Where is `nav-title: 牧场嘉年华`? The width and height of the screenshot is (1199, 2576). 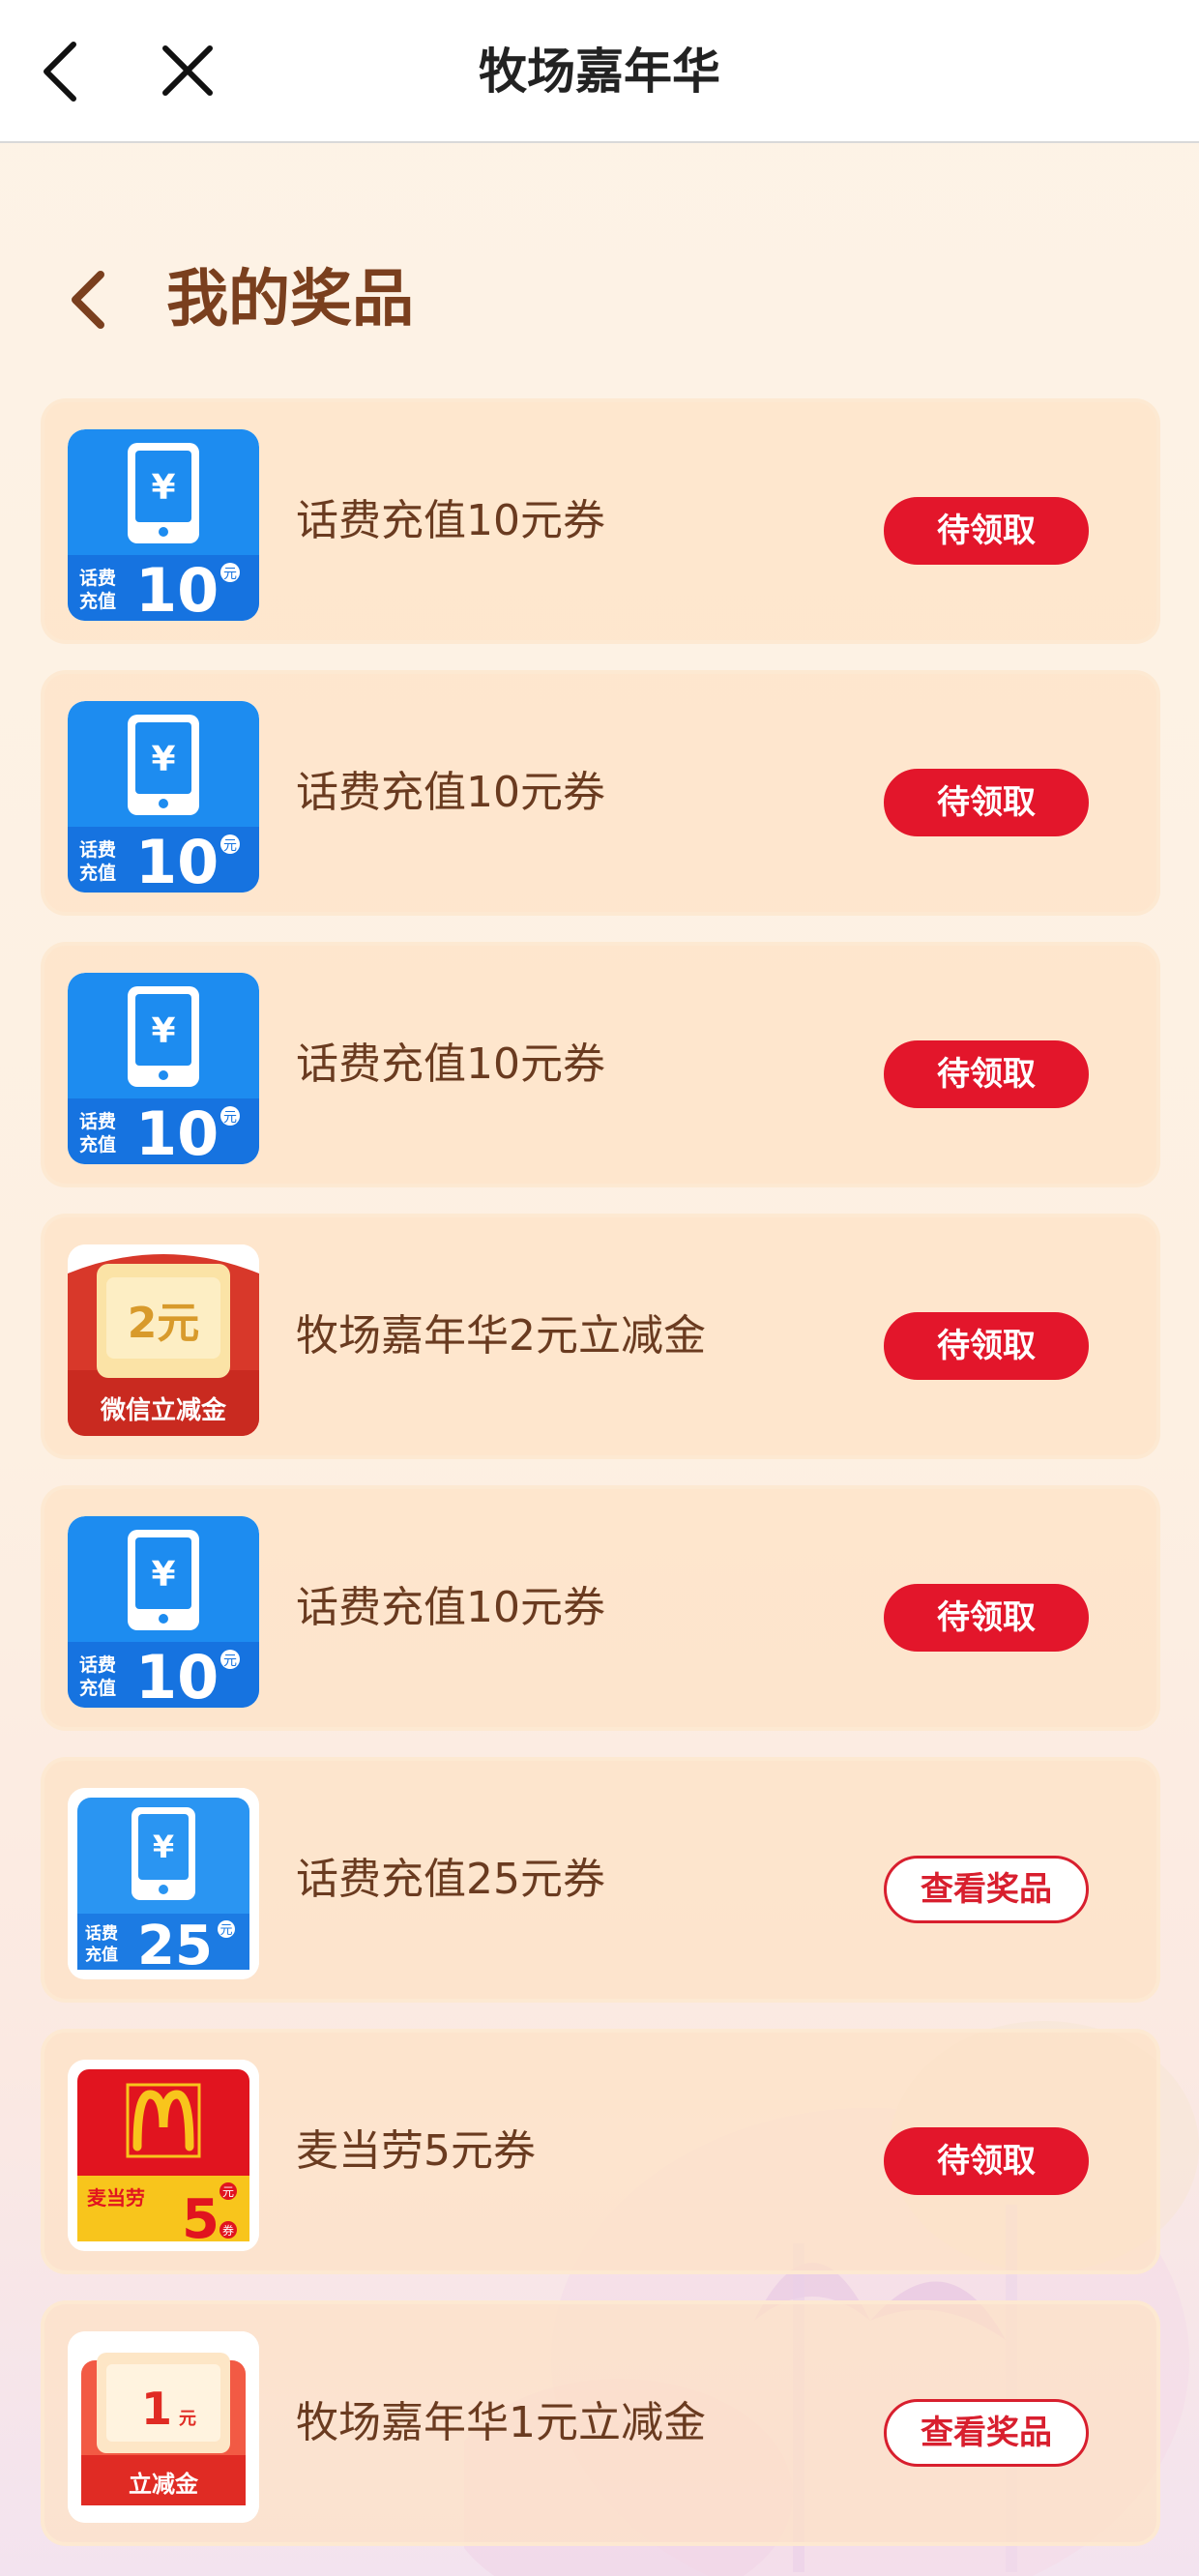
nav-title: 牧场嘉年华 is located at coordinates (599, 72).